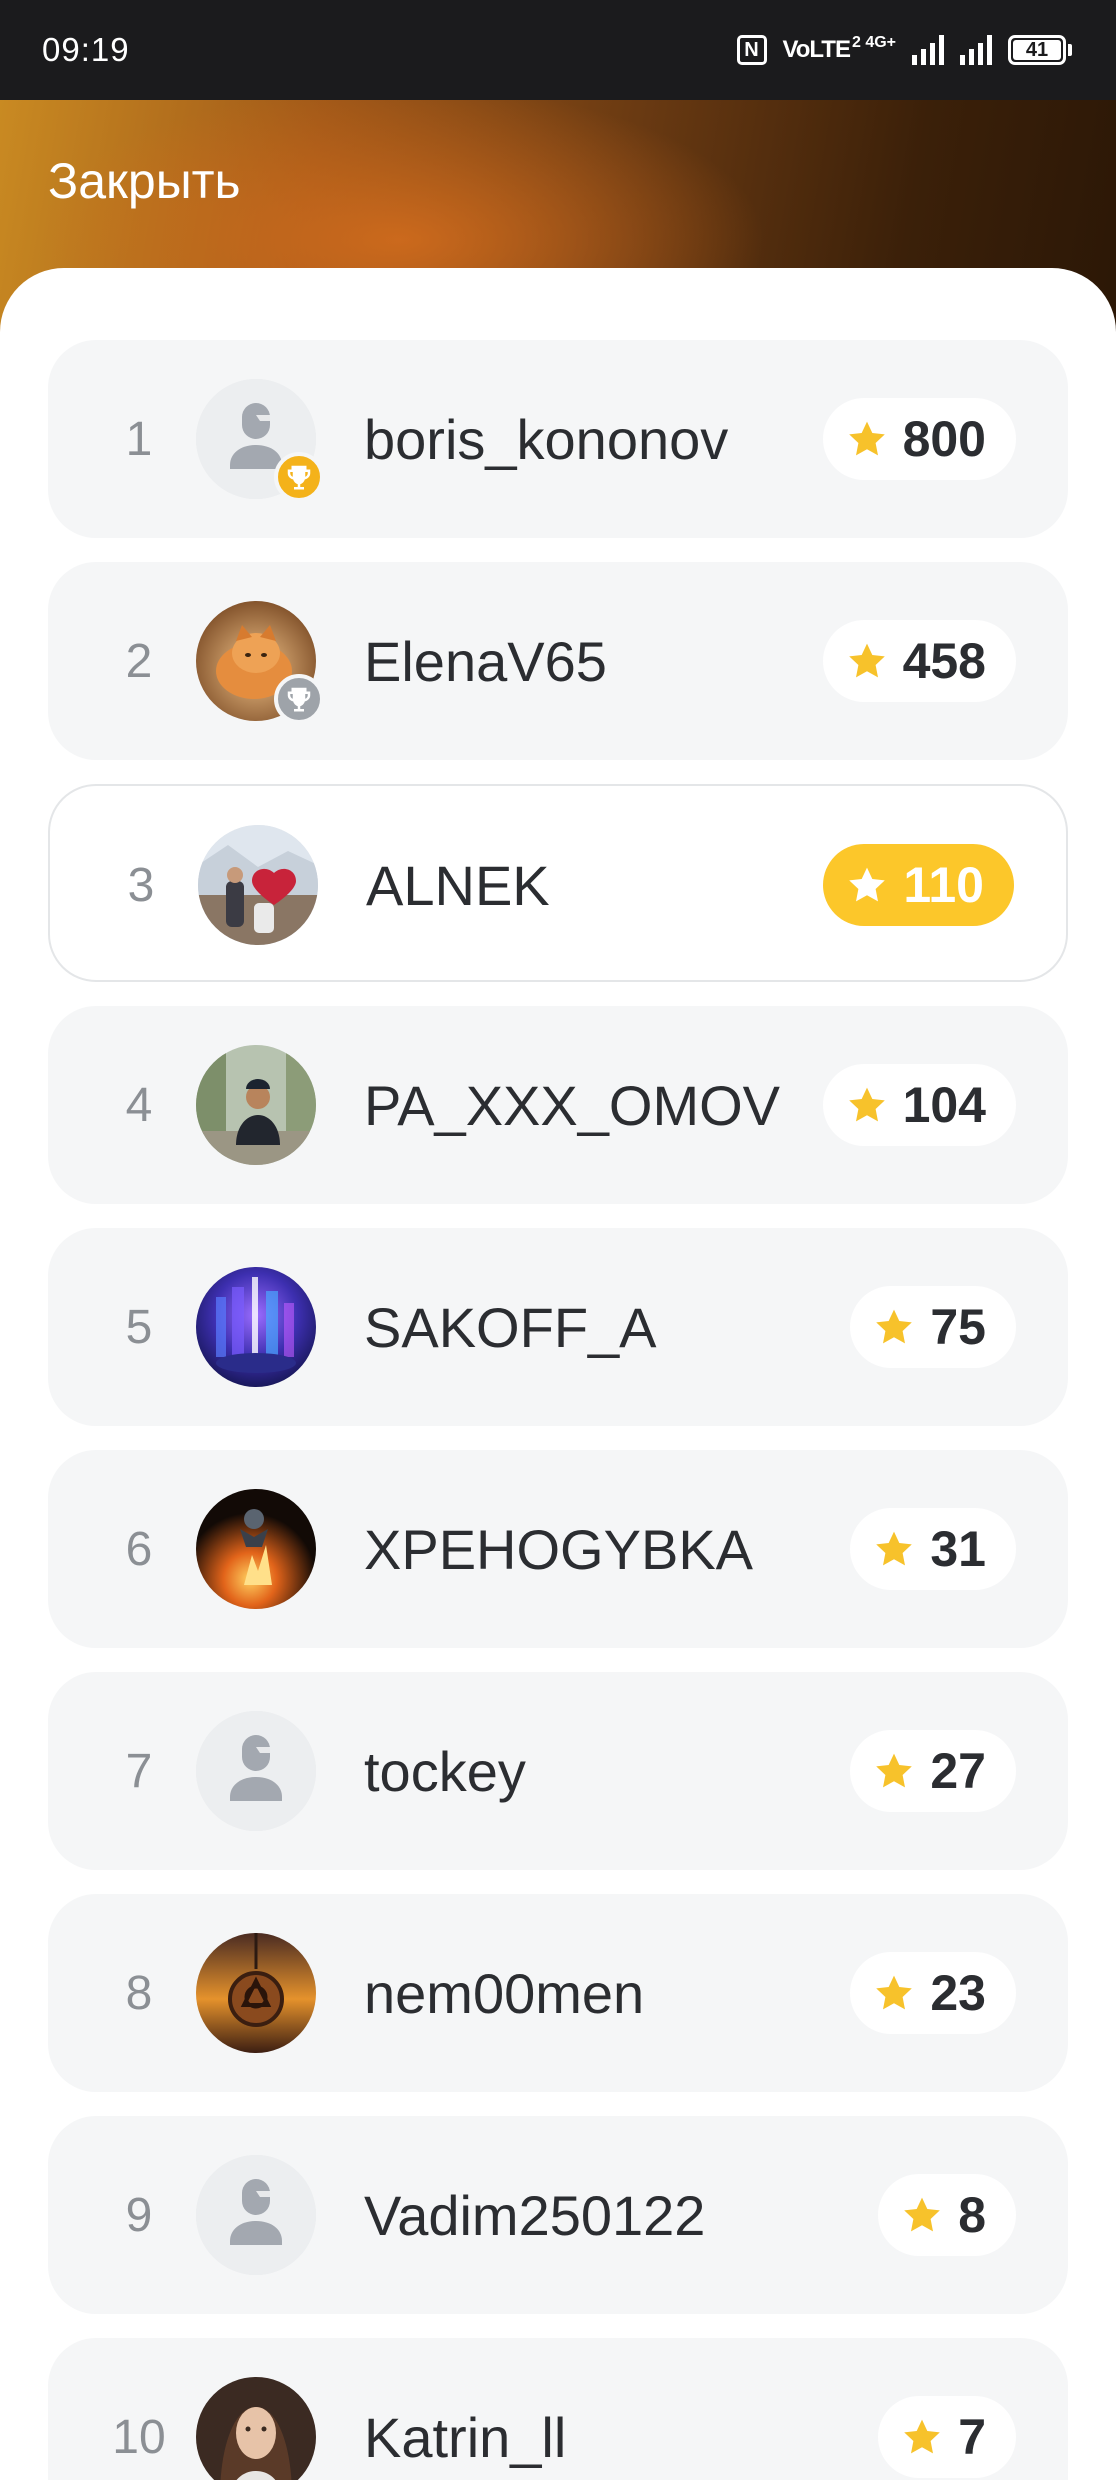 This screenshot has width=1116, height=2480. What do you see at coordinates (972, 2215) in the screenshot?
I see `score-value: 8` at bounding box center [972, 2215].